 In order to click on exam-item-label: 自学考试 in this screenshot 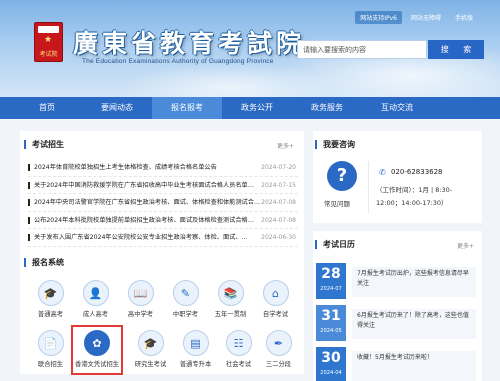, I will do `click(275, 314)`.